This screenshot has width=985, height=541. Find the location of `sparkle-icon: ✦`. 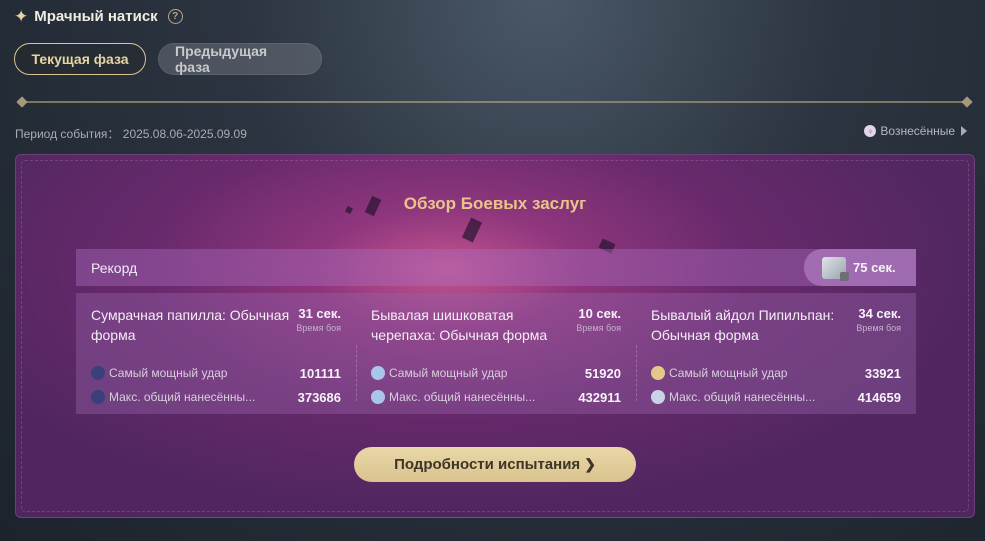

sparkle-icon: ✦ is located at coordinates (21, 16).